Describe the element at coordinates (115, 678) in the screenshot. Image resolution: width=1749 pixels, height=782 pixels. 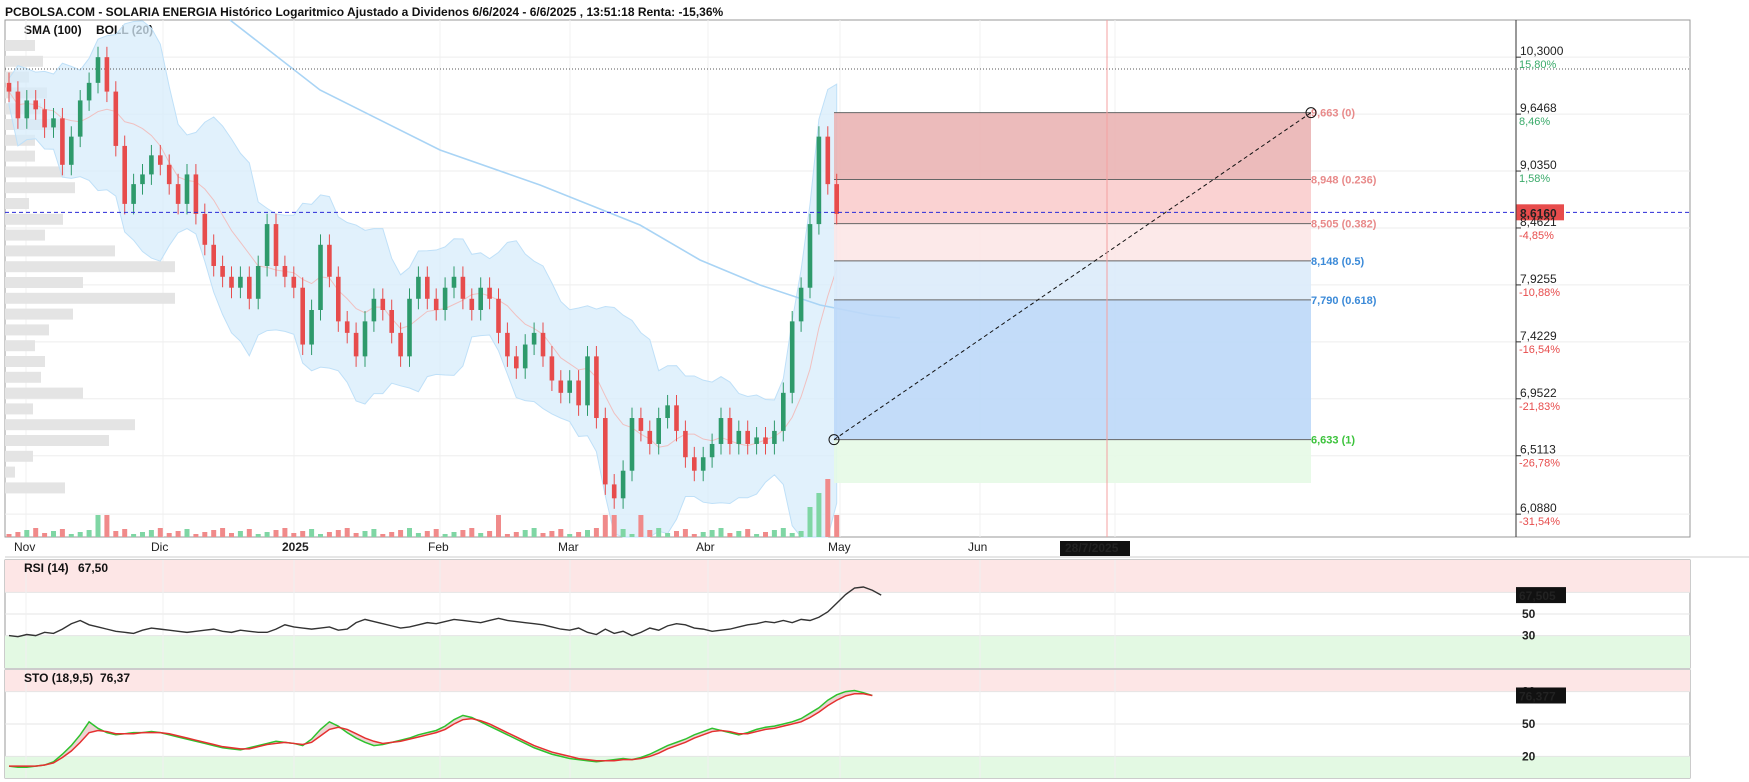
I see `sto-value: 76,37` at that location.